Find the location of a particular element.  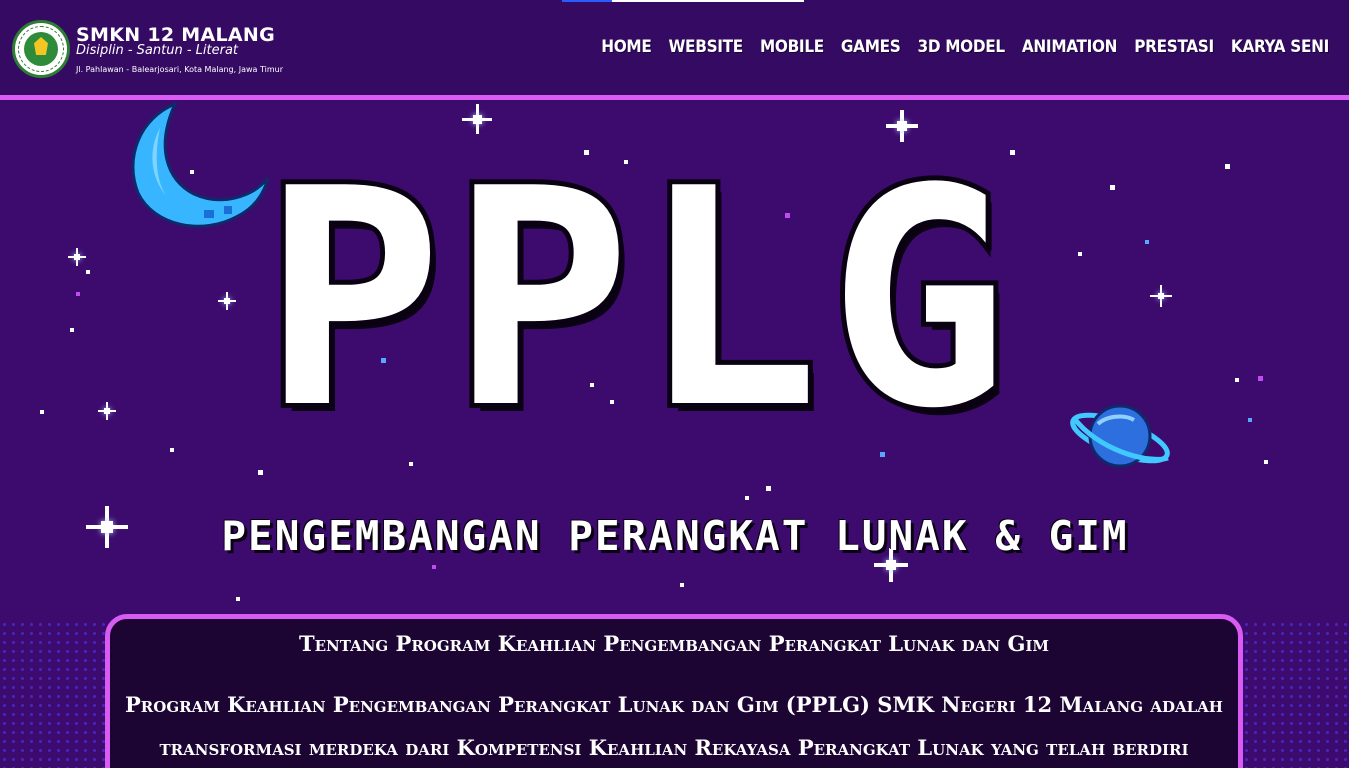

nav-website: WEBSITE is located at coordinates (705, 47).